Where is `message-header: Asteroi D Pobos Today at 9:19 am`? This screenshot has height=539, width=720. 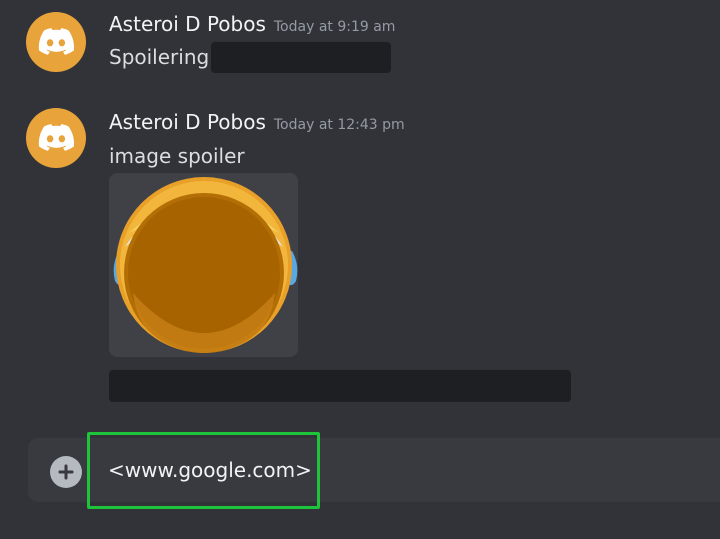 message-header: Asteroi D Pobos Today at 9:19 am is located at coordinates (252, 24).